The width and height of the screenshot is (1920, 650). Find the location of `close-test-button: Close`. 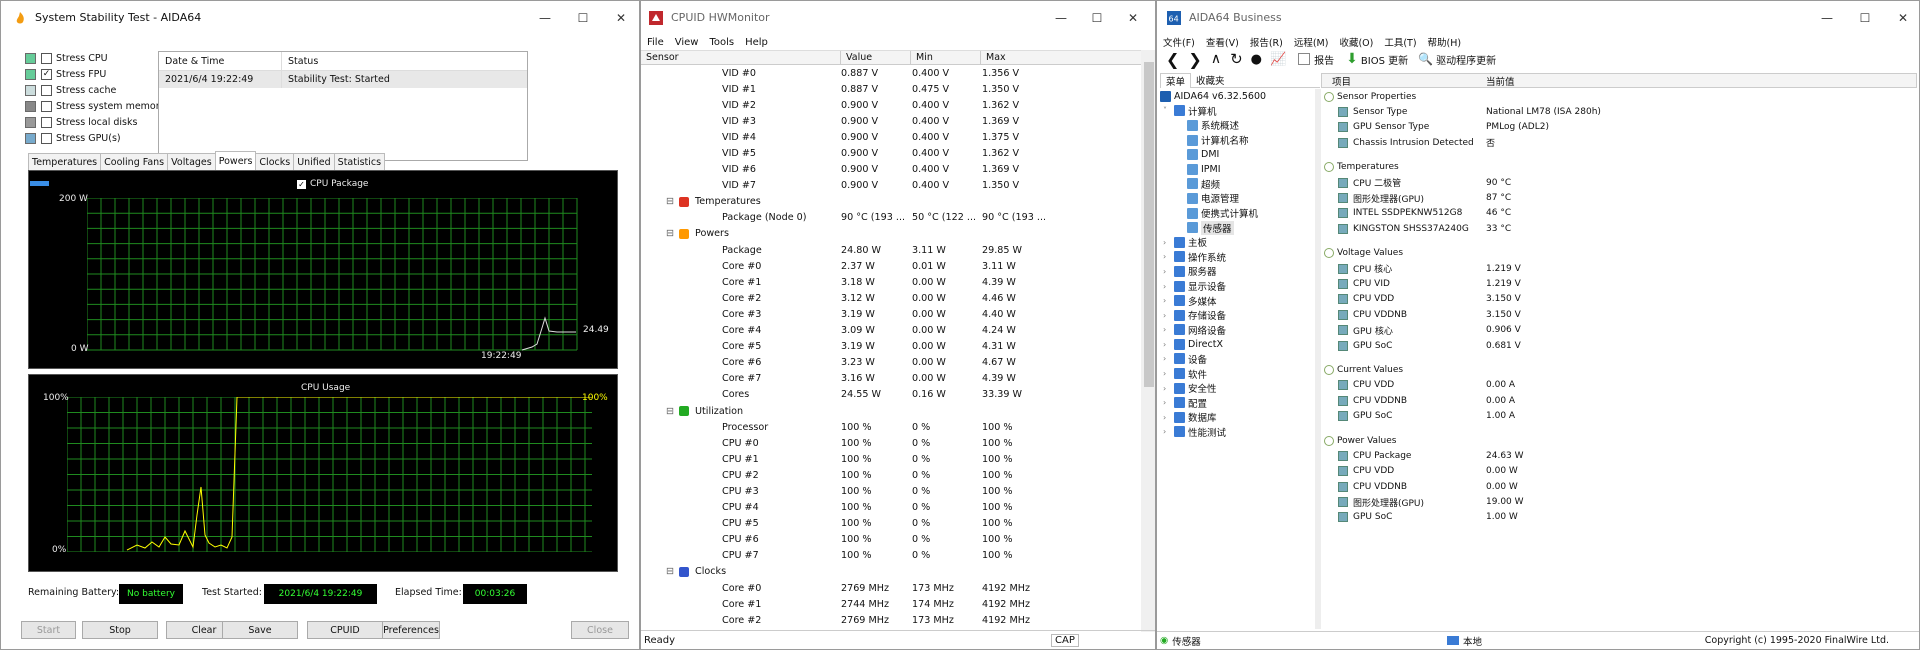

close-test-button: Close is located at coordinates (600, 630).